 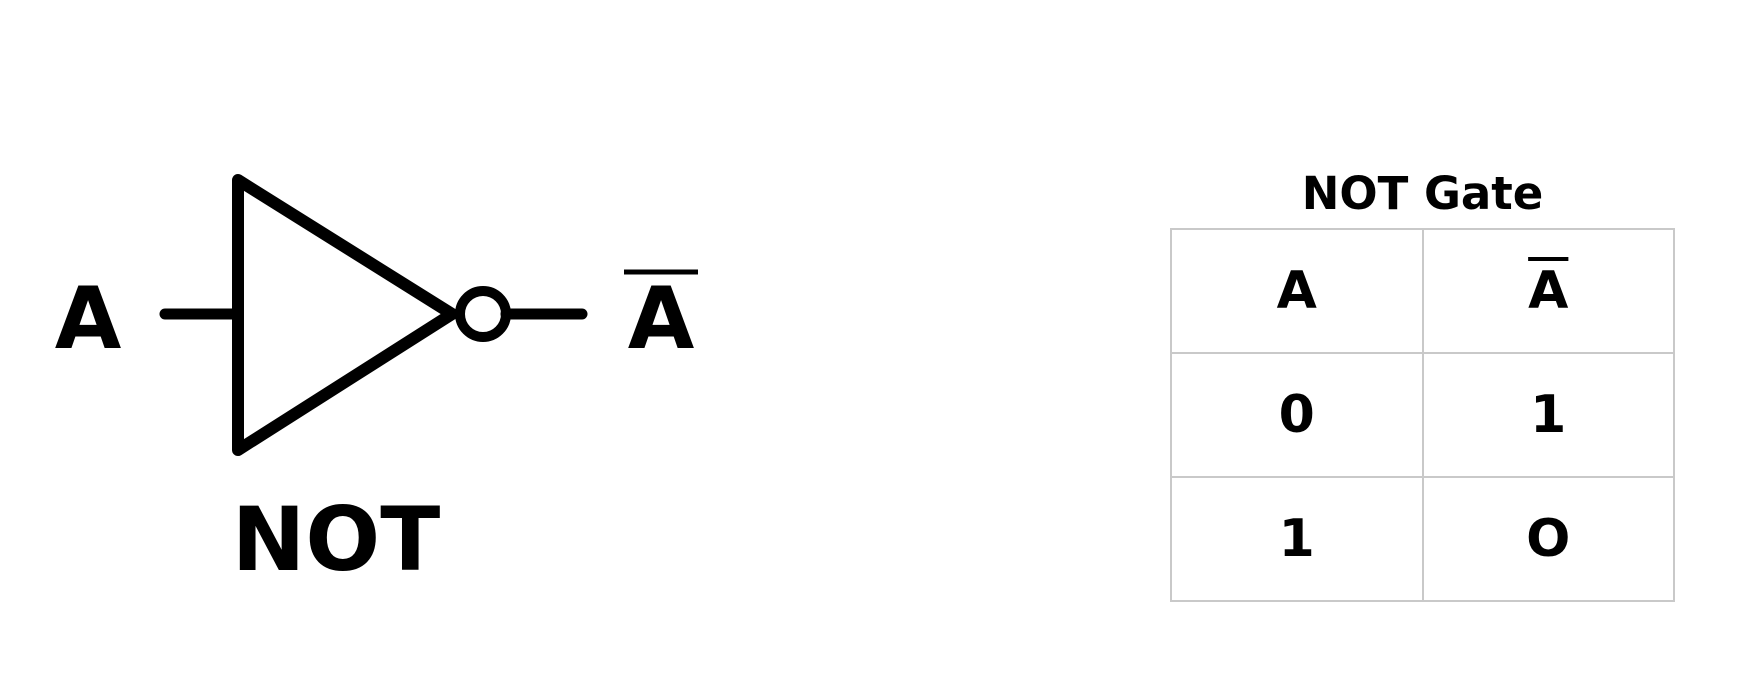 I want to click on table-row: 1 O, so click(x=1422, y=539).